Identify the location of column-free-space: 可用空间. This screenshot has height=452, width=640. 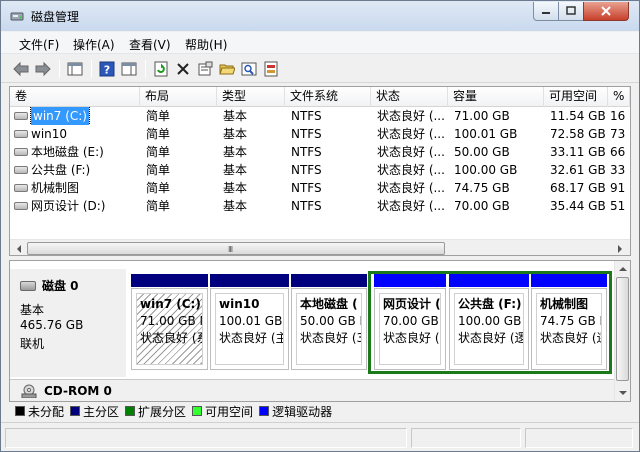
(576, 97).